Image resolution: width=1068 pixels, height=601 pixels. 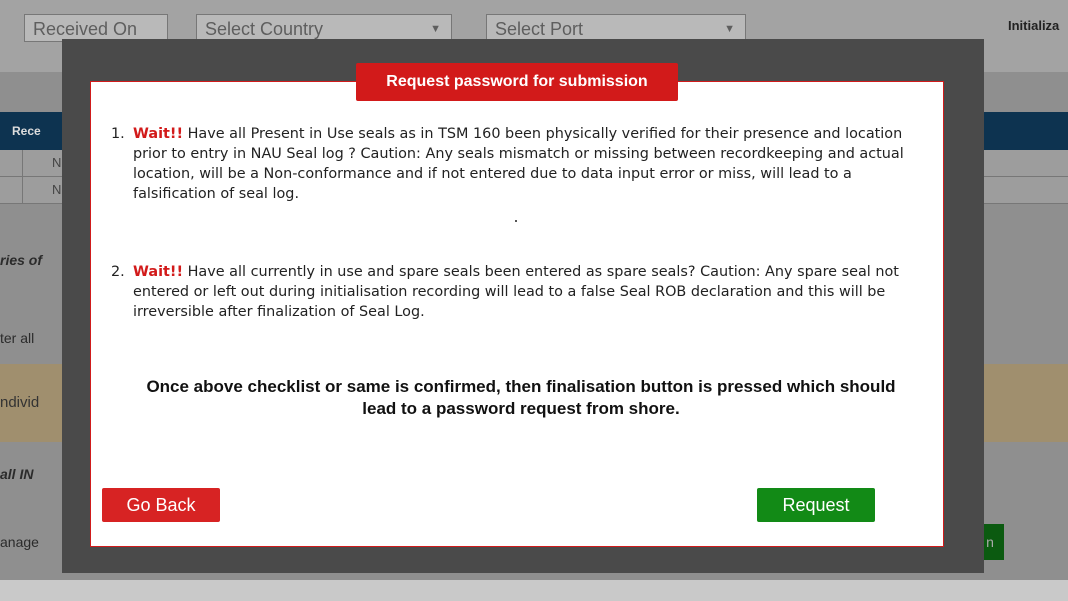 I want to click on request-button: Request, so click(x=816, y=505).